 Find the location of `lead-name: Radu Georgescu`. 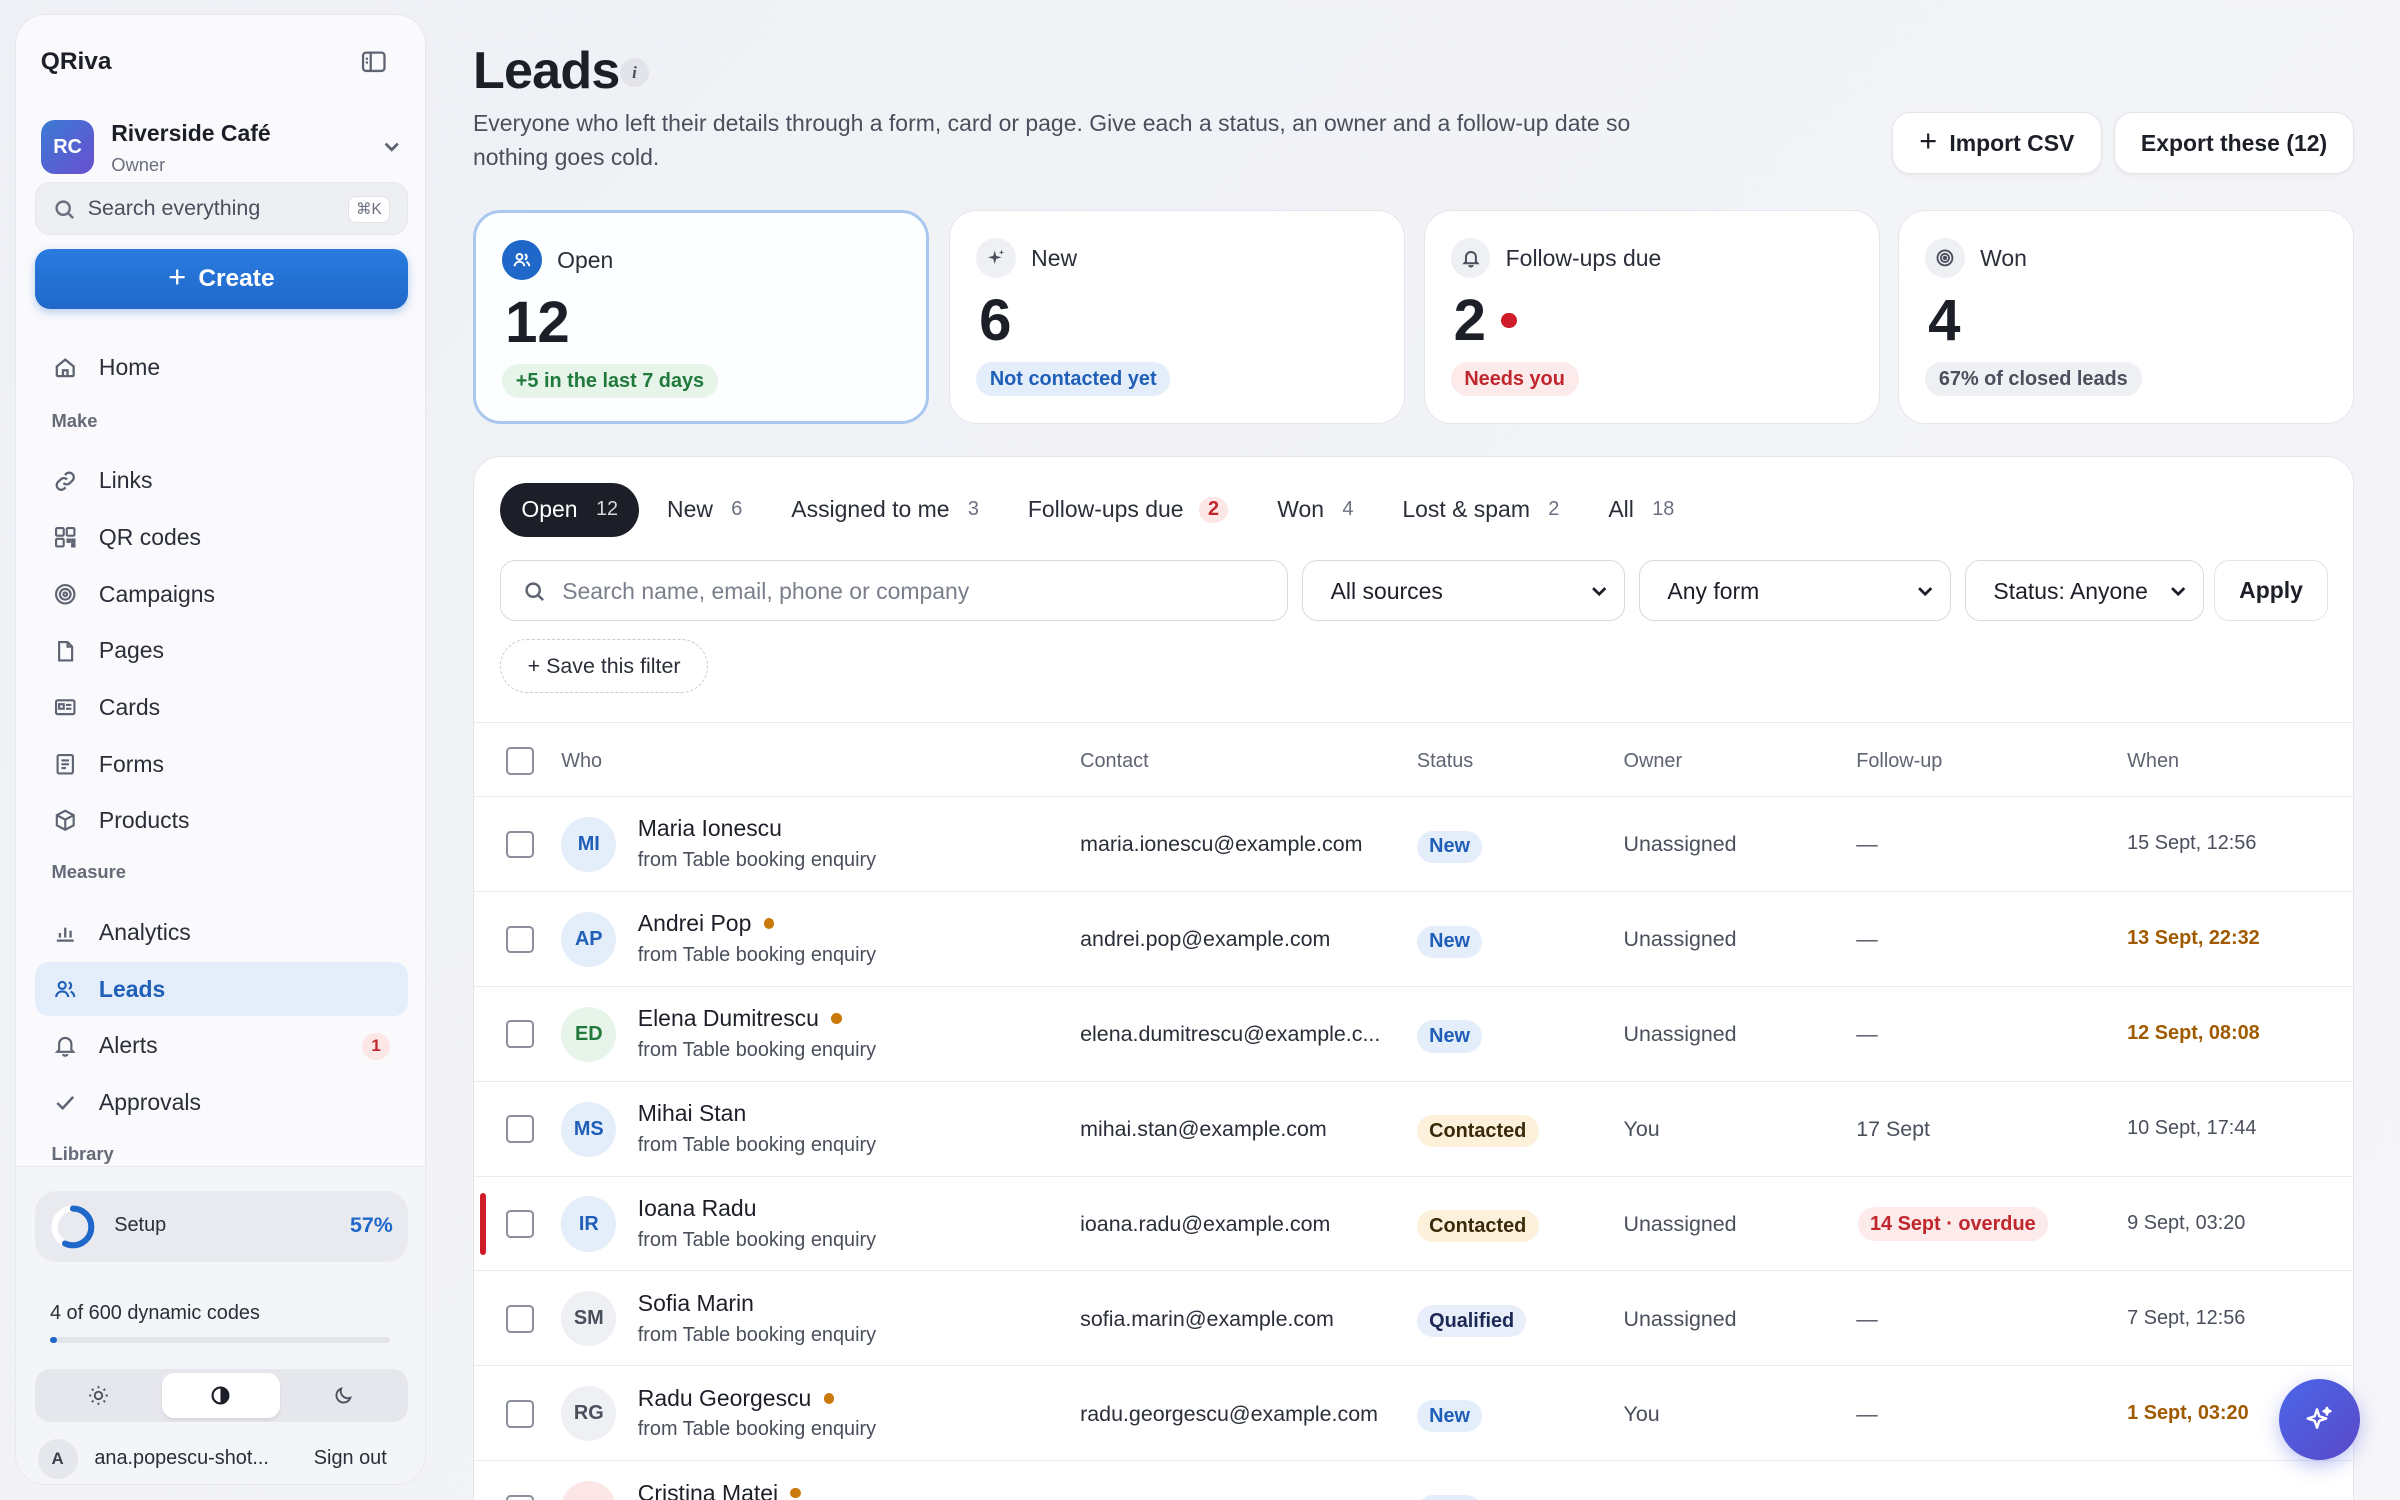

lead-name: Radu Georgescu is located at coordinates (736, 1398).